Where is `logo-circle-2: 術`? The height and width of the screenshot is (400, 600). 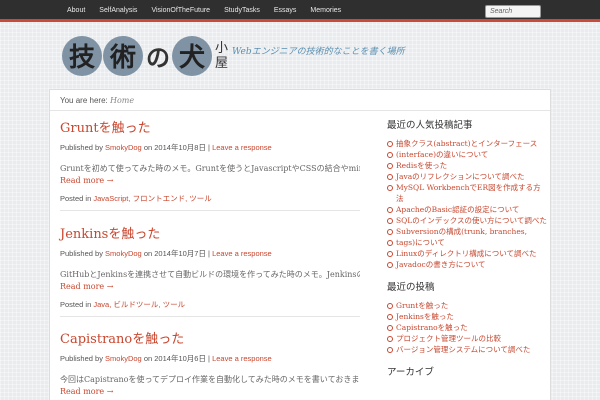
logo-circle-2: 術 is located at coordinates (123, 55).